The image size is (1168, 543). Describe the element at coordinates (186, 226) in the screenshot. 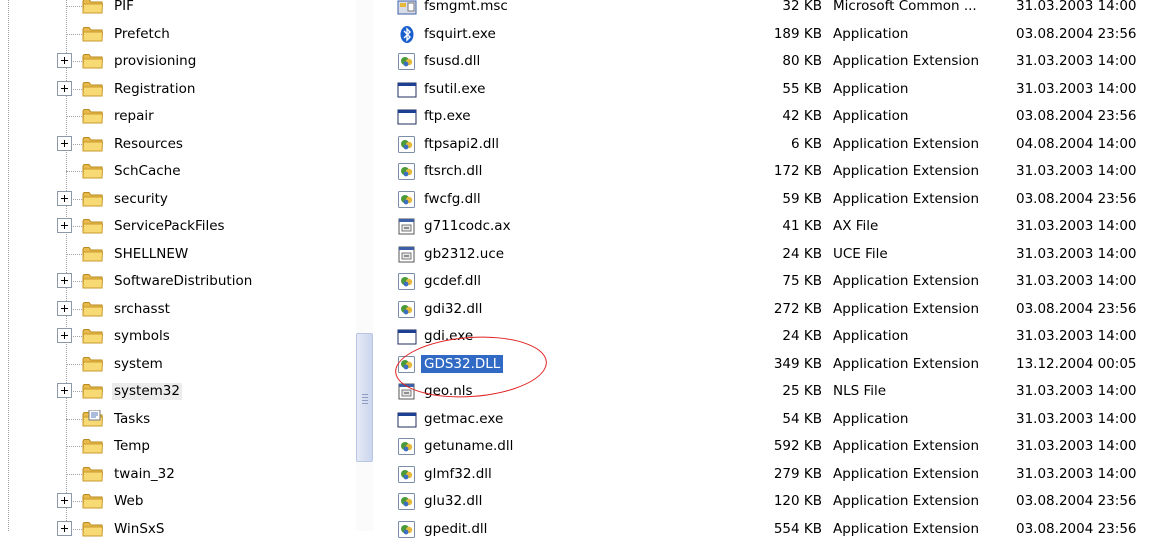

I see `tree-item-servicepackfiles: ServicePackFiles` at that location.